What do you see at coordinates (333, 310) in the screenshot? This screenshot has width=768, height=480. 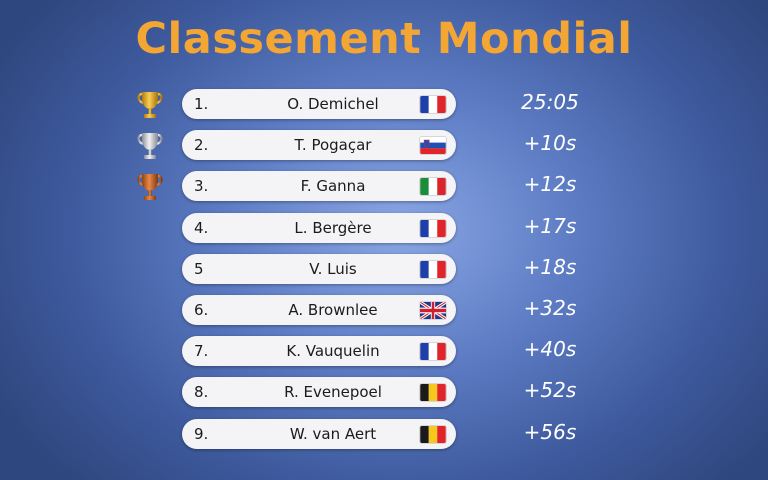 I see `rider-name: A. Brownlee` at bounding box center [333, 310].